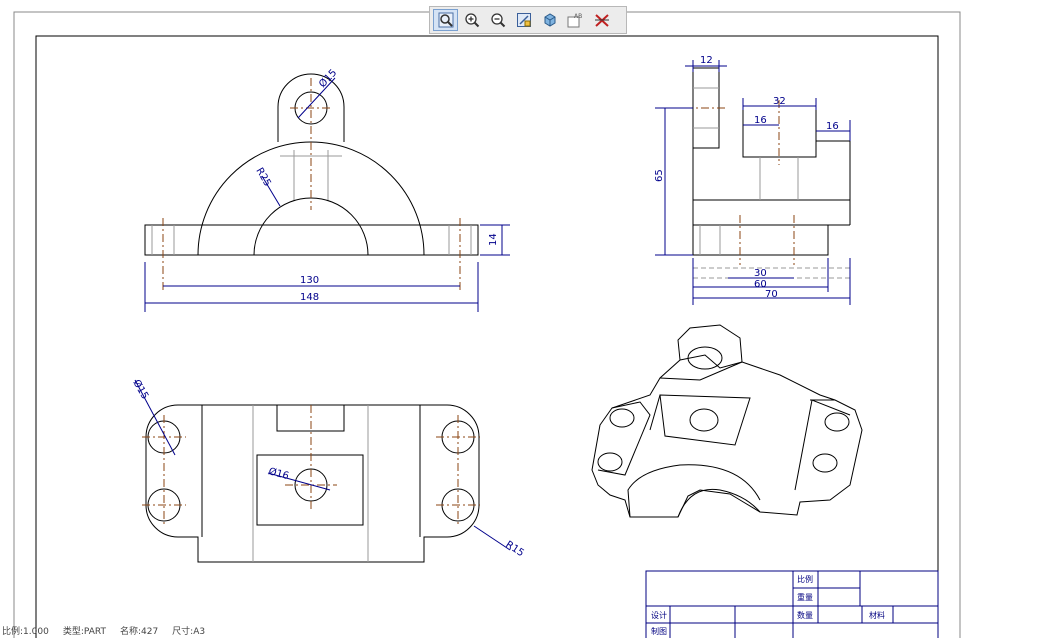  Describe the element at coordinates (309, 297) in the screenshot. I see `dim-148: 148` at that location.